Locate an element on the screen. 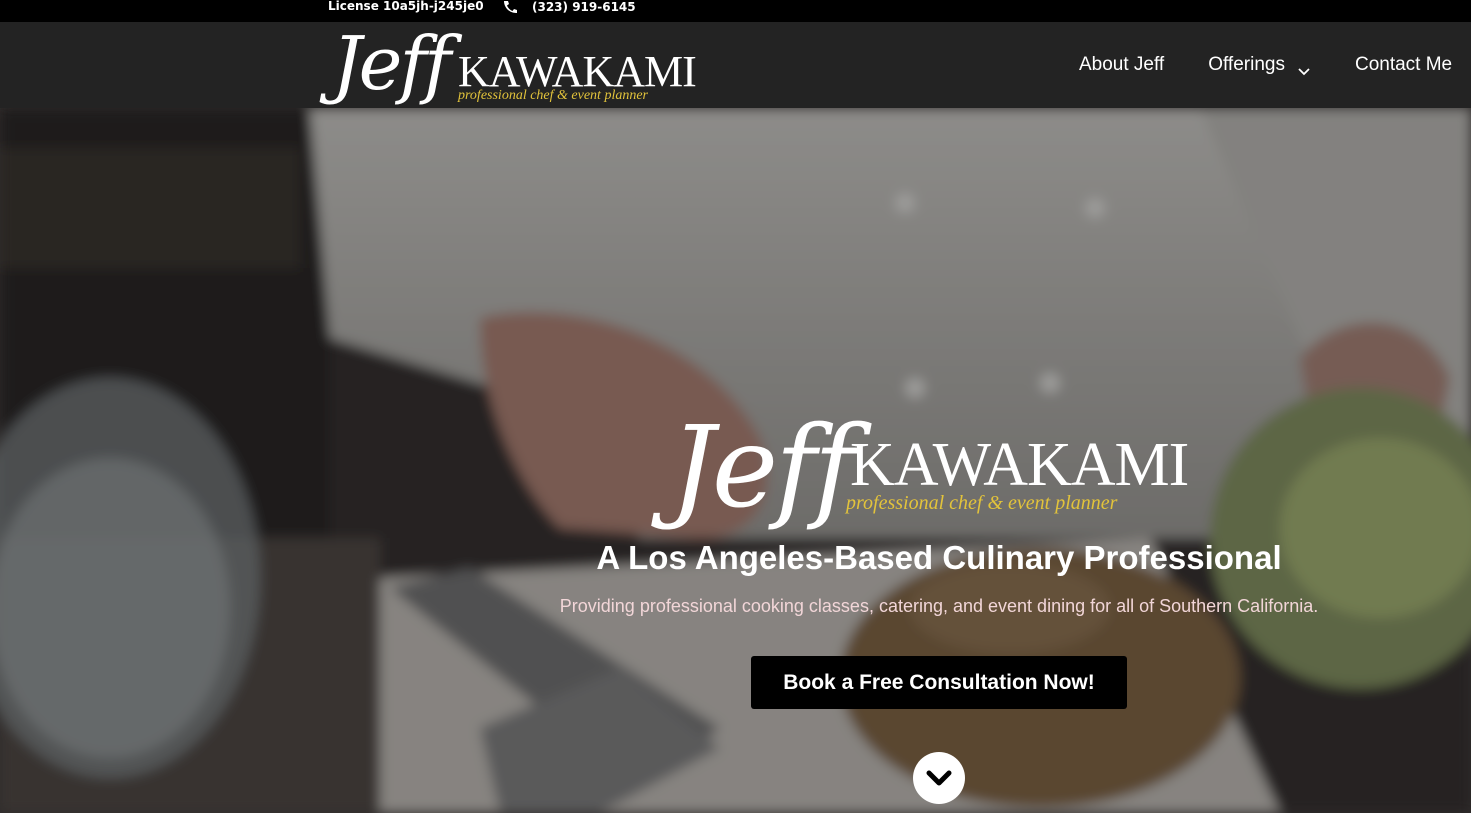  nav-contact-label: Contact Me is located at coordinates (1403, 64).